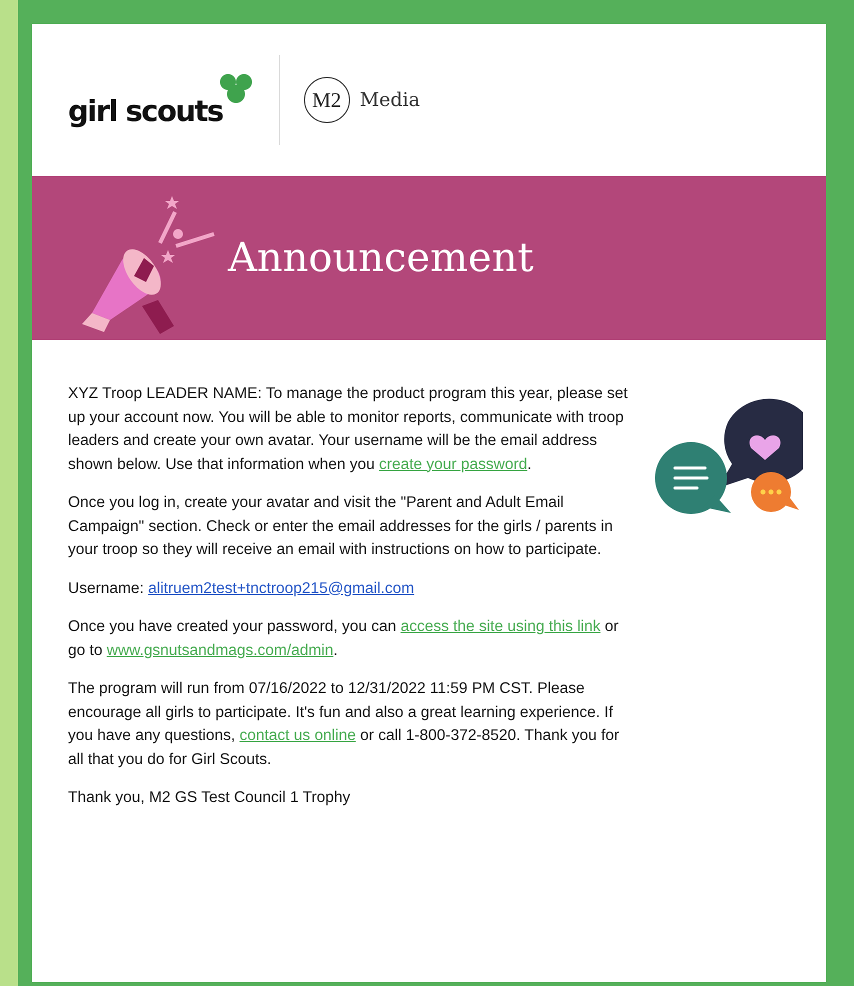 This screenshot has height=986, width=854. I want to click on text-link: www.gsnutsandmags.com/admin, so click(220, 650).